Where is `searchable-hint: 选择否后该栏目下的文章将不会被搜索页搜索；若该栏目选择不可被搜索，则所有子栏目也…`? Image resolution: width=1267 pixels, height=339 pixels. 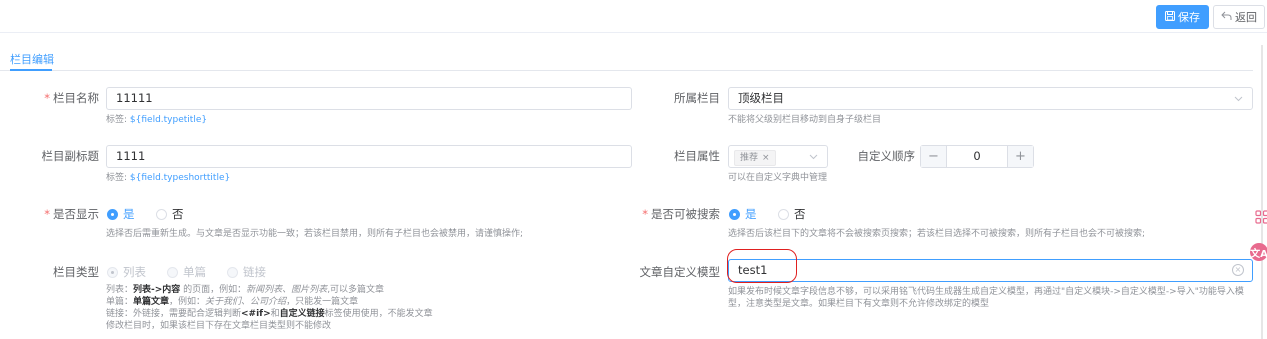 searchable-hint: 选择否后该栏目下的文章将不会被搜索页搜索；若该栏目选择不可被搜索，则所有子栏目也… is located at coordinates (937, 234).